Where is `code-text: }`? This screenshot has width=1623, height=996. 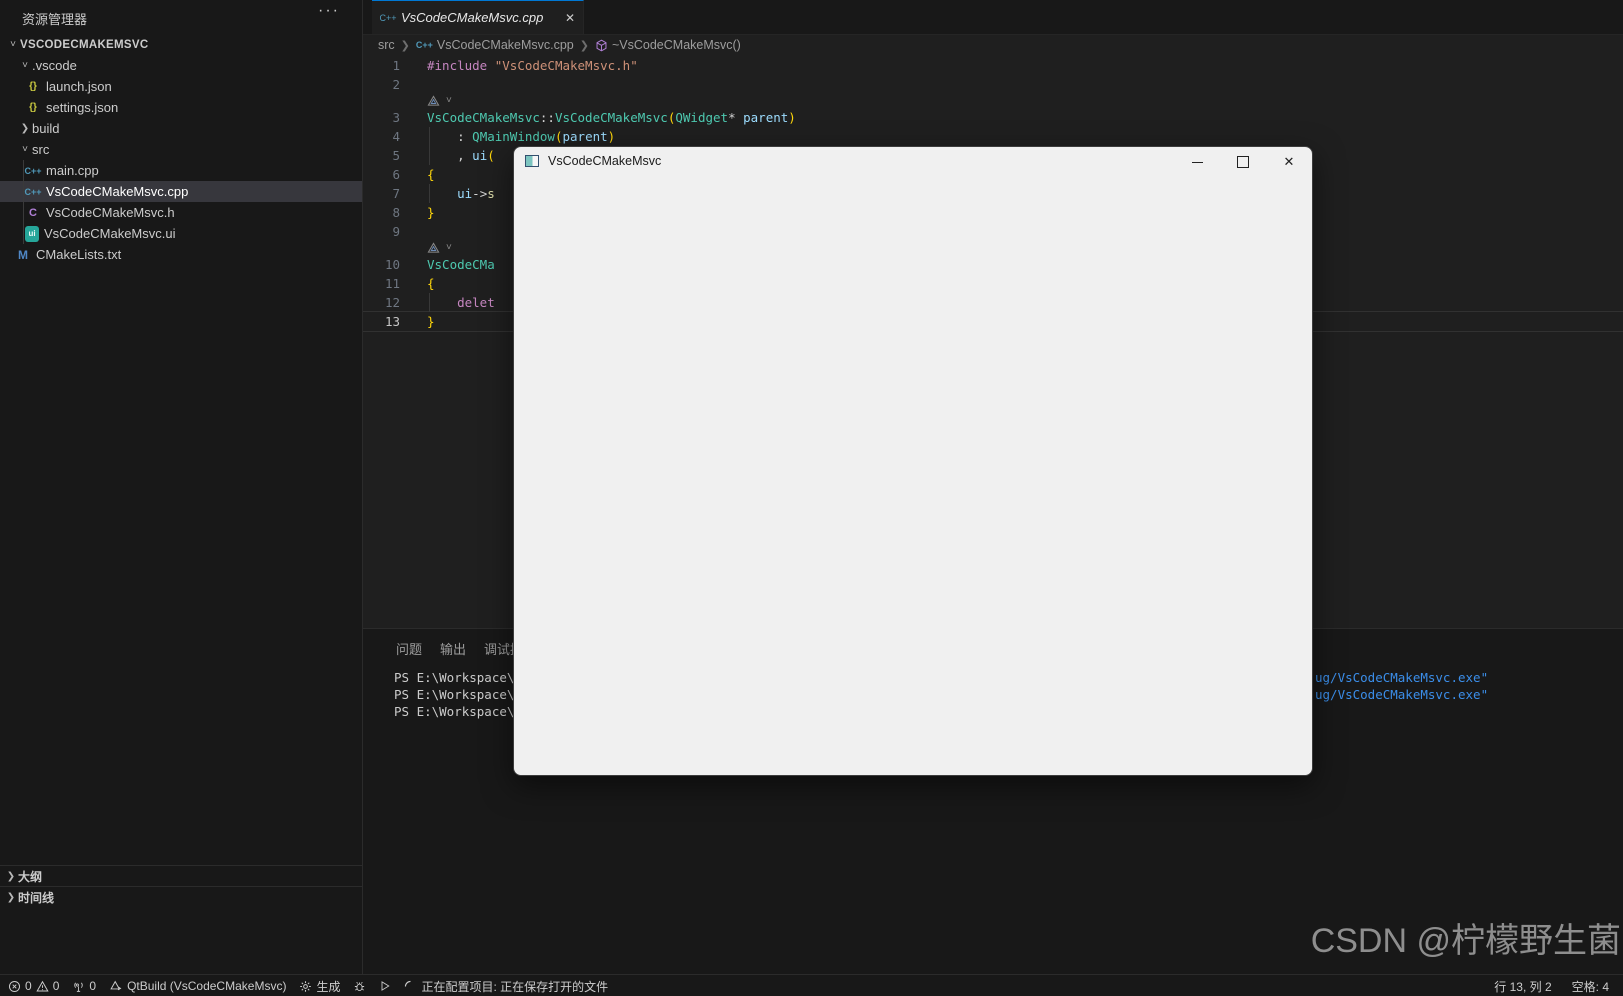 code-text: } is located at coordinates (431, 212).